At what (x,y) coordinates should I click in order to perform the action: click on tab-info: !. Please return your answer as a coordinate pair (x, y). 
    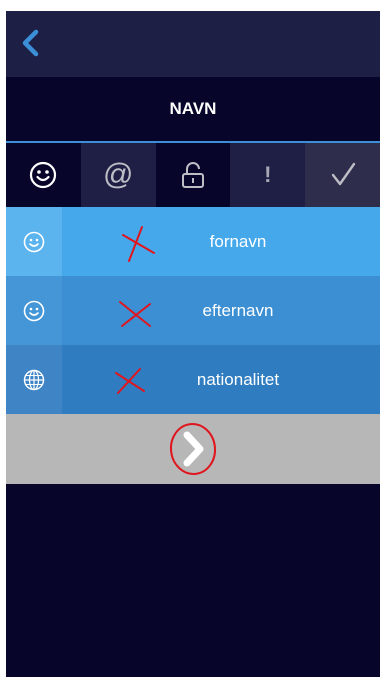
    Looking at the image, I should click on (268, 175).